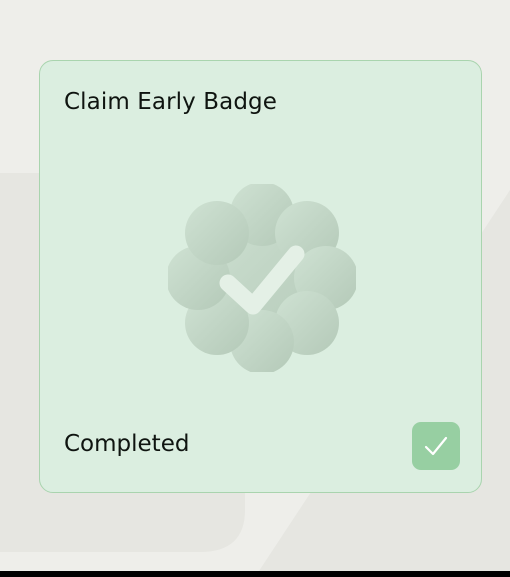  What do you see at coordinates (170, 102) in the screenshot?
I see `card-title: Claim Early Badge` at bounding box center [170, 102].